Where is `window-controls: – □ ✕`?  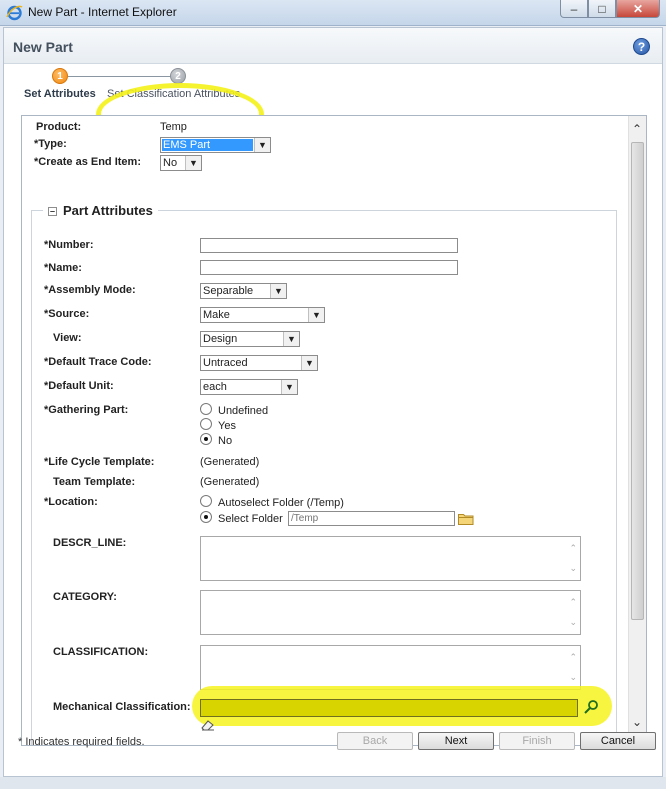
window-controls: – □ ✕ is located at coordinates (610, 9).